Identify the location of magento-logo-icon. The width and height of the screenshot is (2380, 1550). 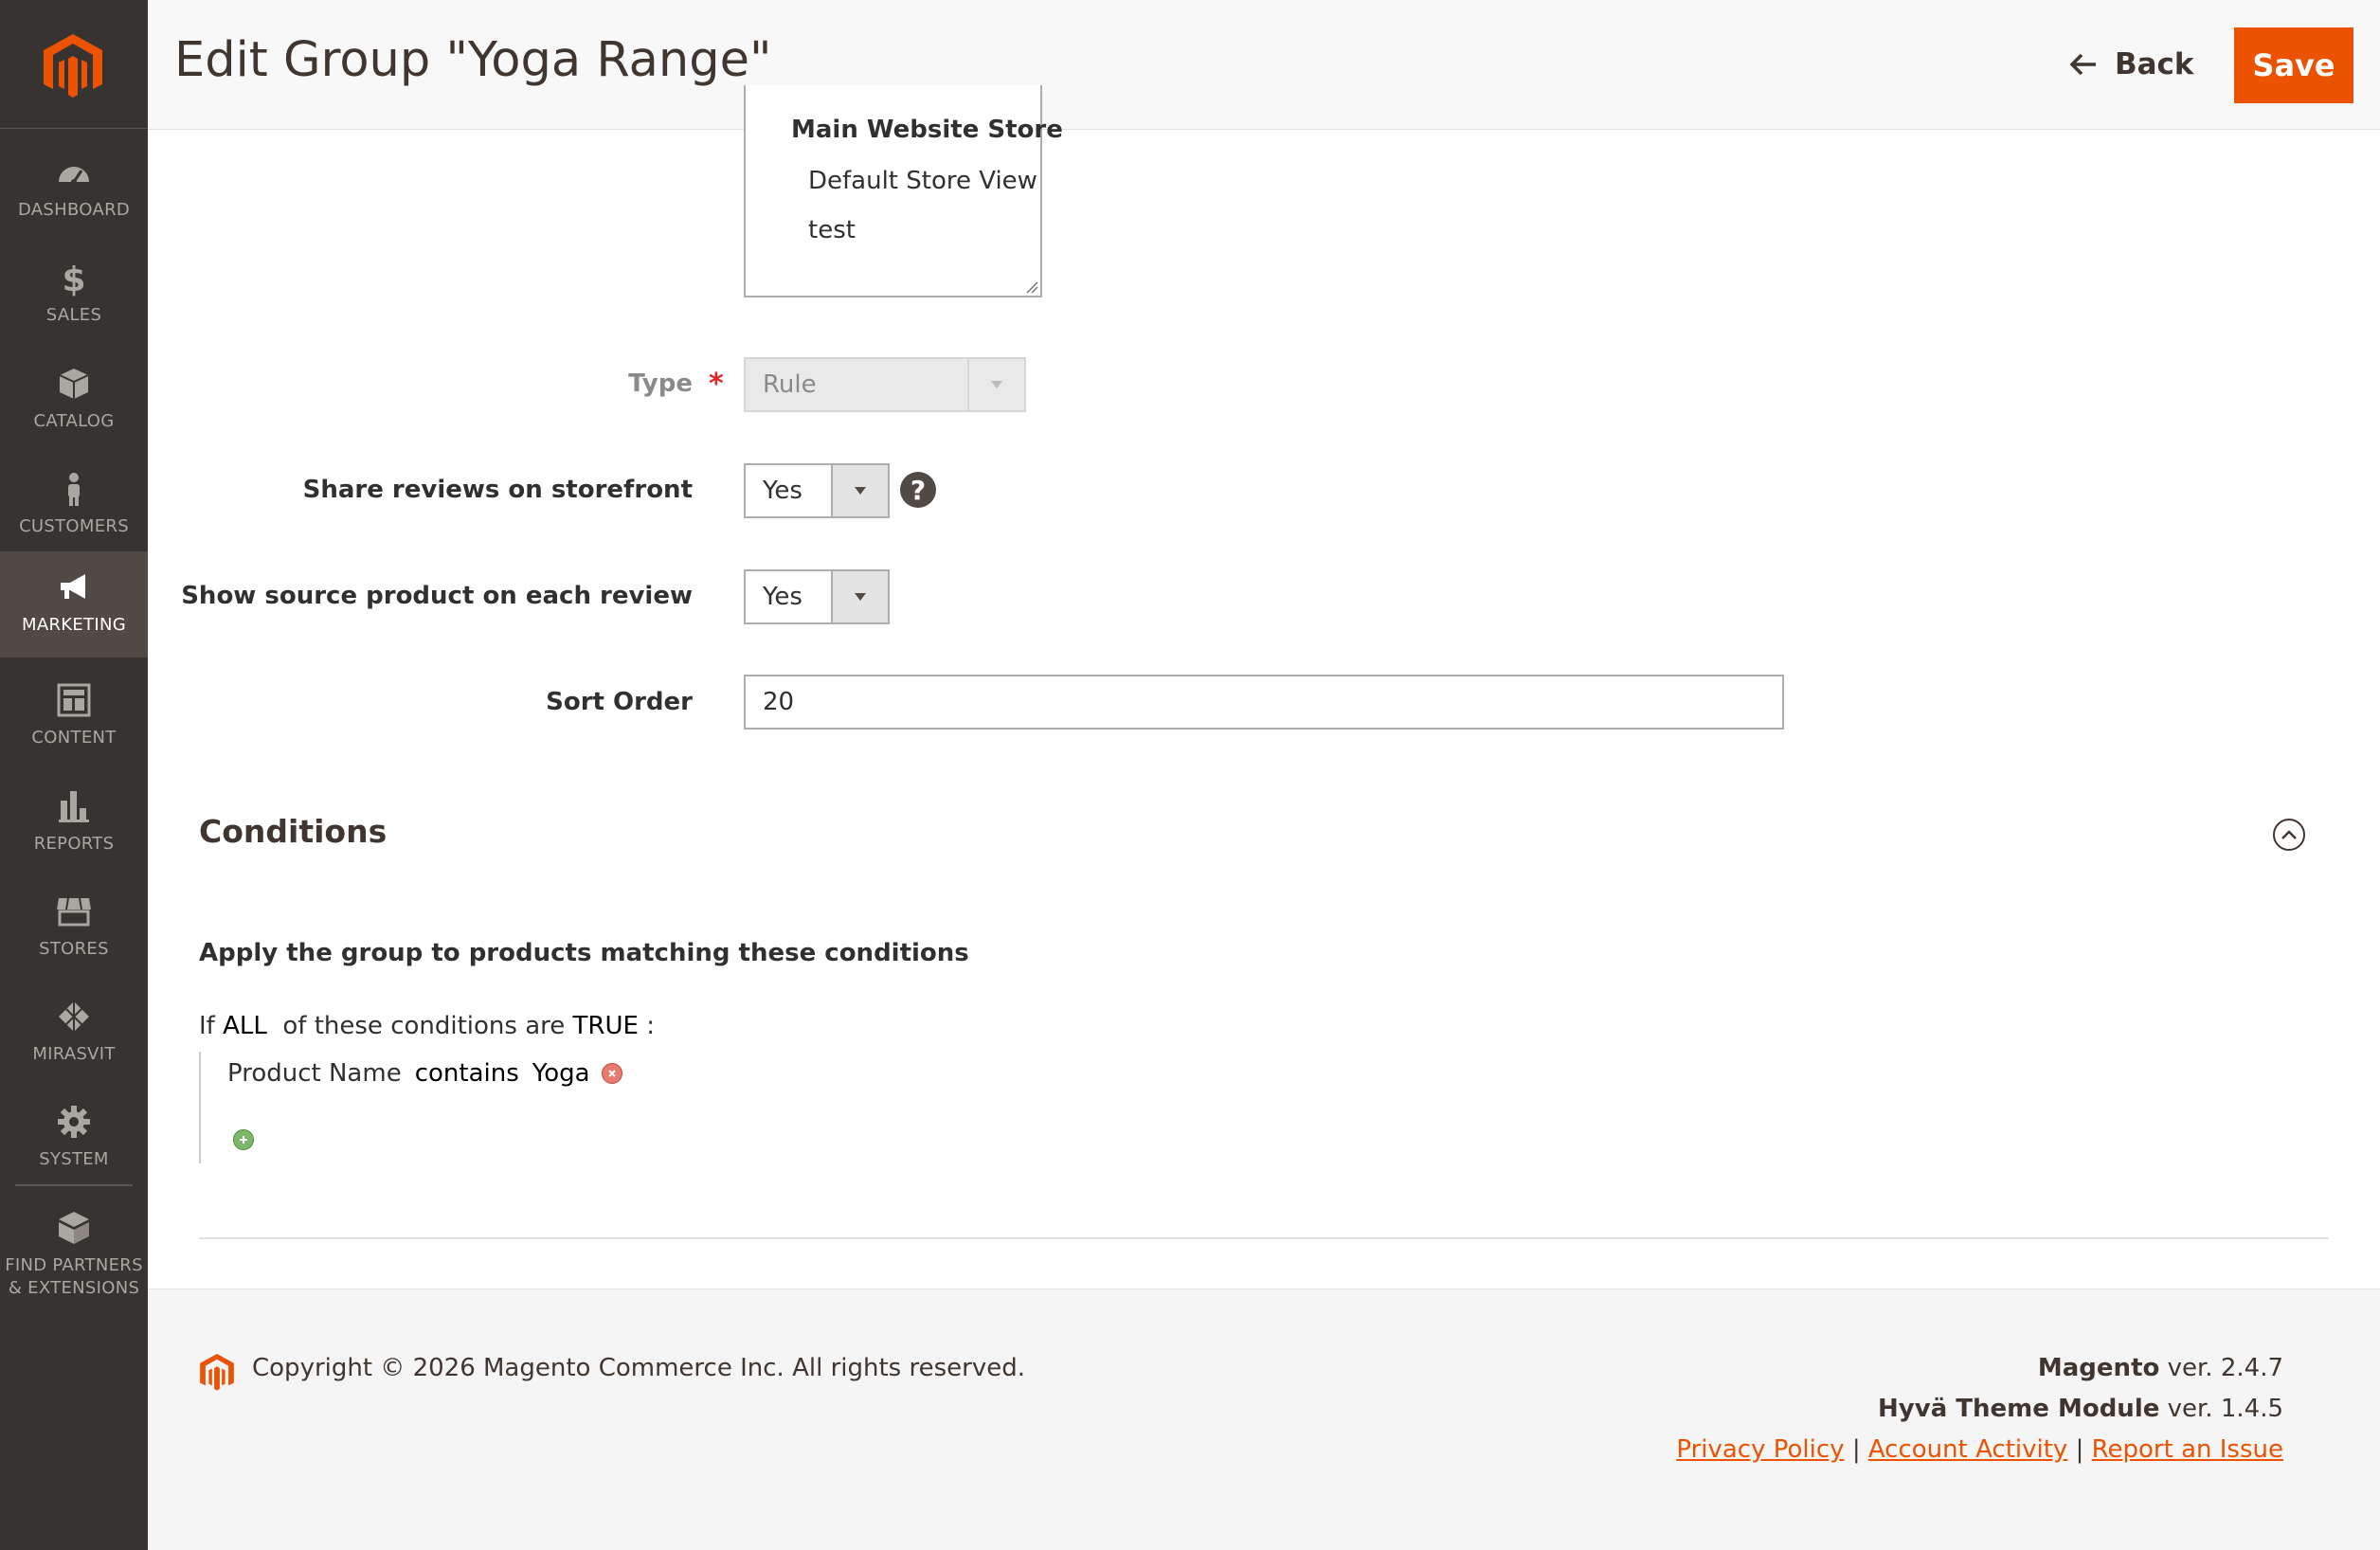
(73, 66).